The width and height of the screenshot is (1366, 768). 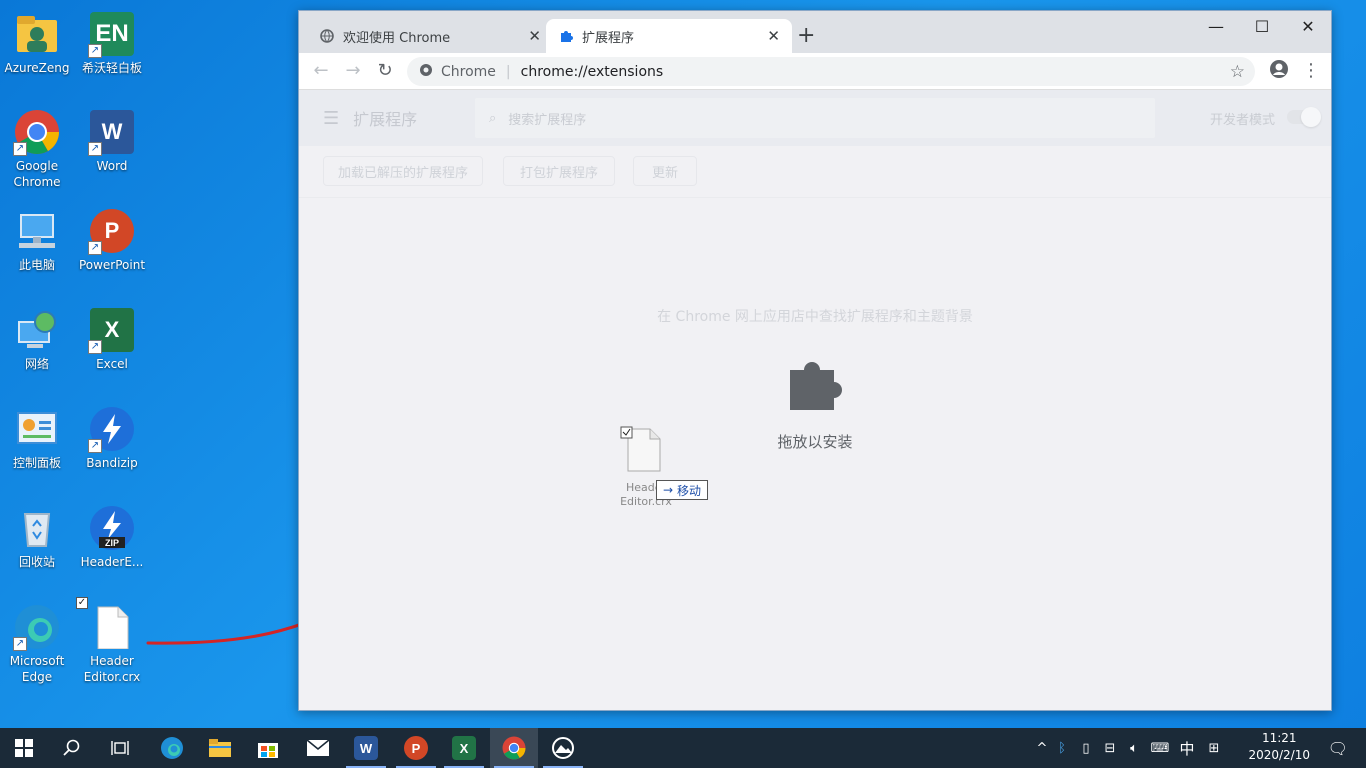 I want to click on arrow-right-icon: →, so click(x=668, y=490).